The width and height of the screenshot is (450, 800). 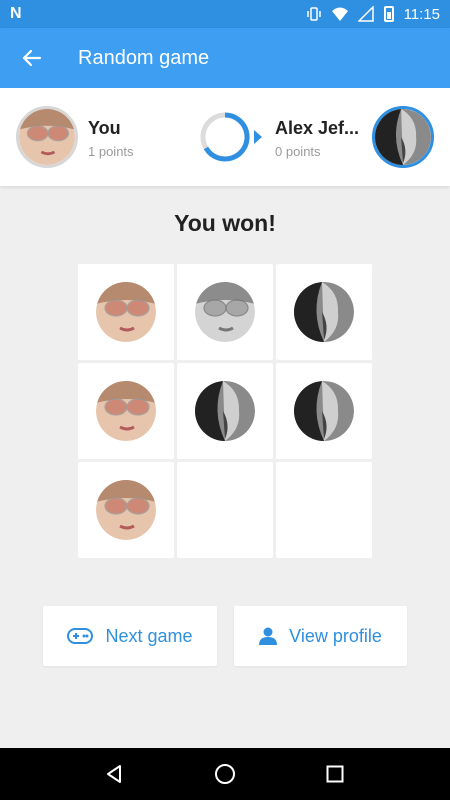 What do you see at coordinates (225, 58) in the screenshot?
I see `app-bar: Random game` at bounding box center [225, 58].